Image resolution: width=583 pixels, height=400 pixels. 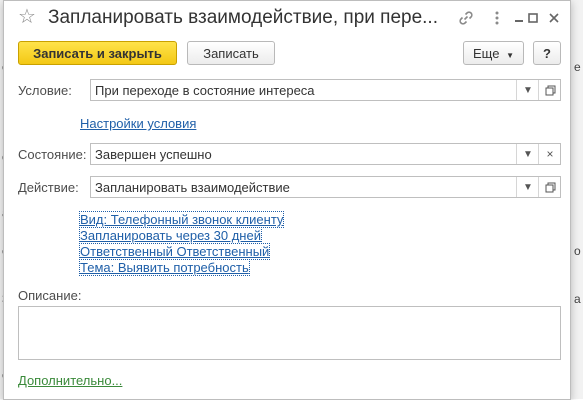 I want to click on state-label: Состояние:, so click(x=52, y=154).